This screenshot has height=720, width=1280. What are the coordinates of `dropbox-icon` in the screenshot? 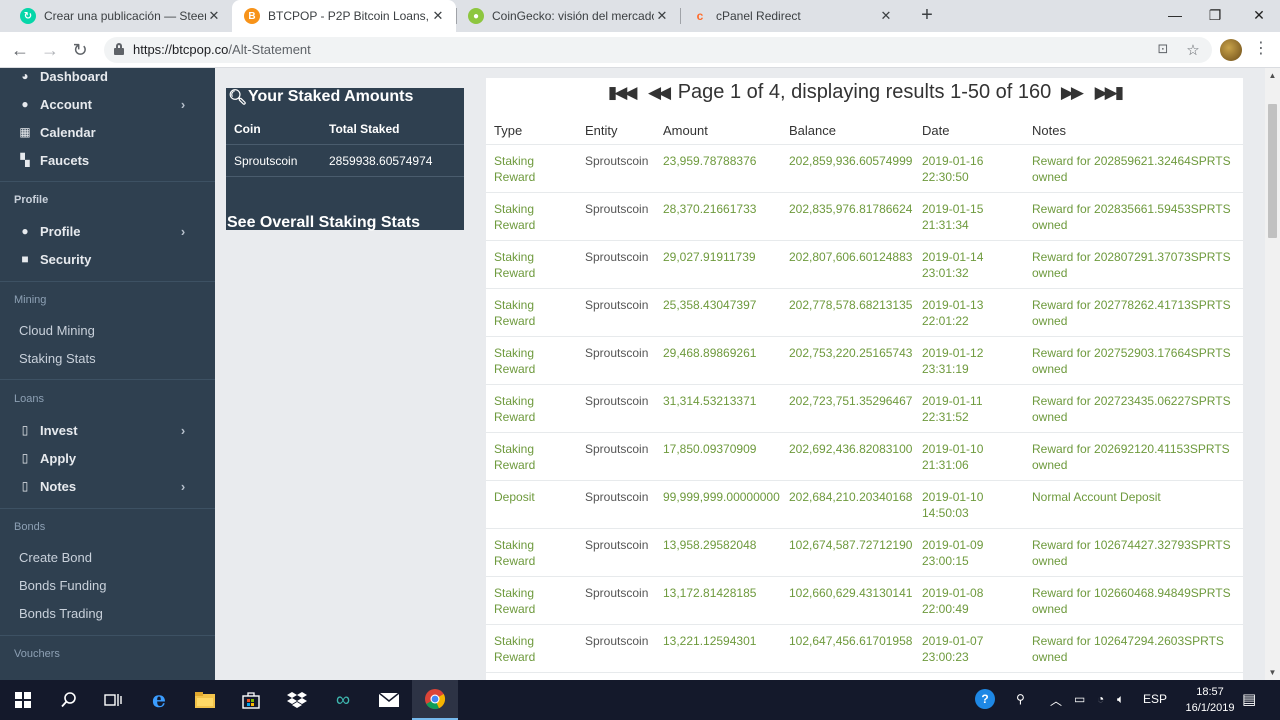 It's located at (297, 700).